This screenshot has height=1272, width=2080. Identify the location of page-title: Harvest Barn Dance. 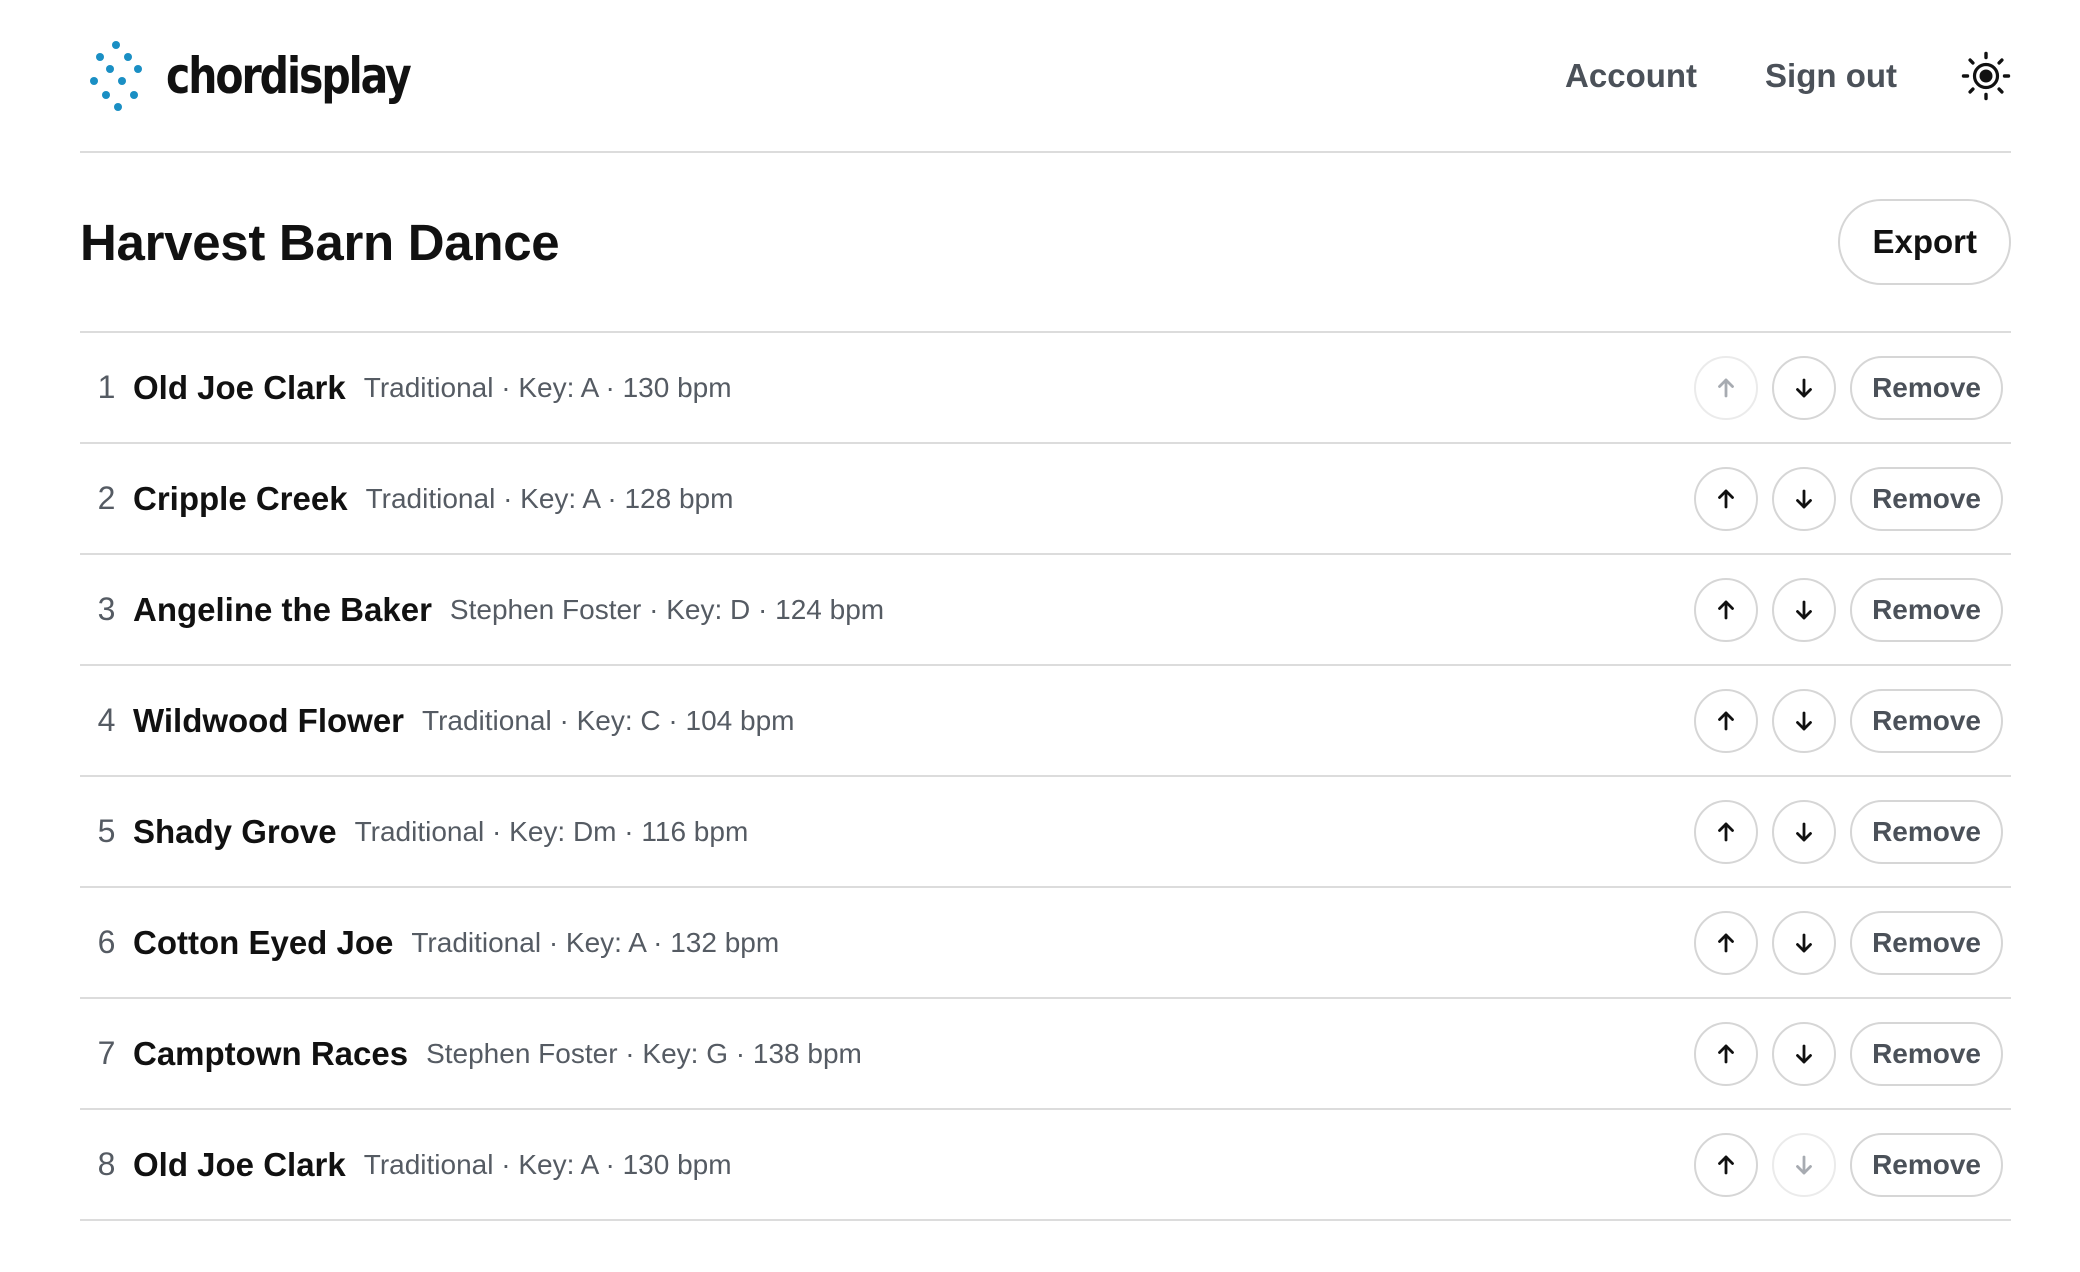
(320, 242).